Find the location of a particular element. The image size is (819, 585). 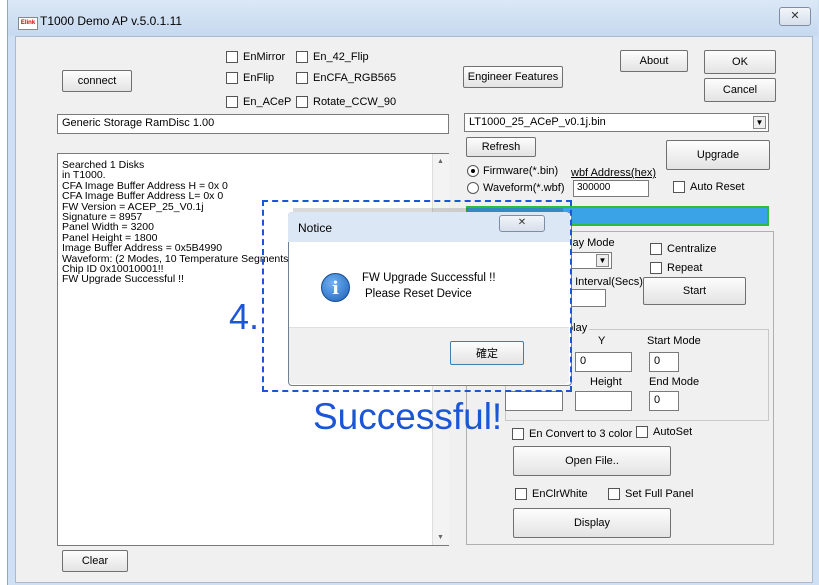

checkbox-label: Set Full Panel is located at coordinates (659, 494).